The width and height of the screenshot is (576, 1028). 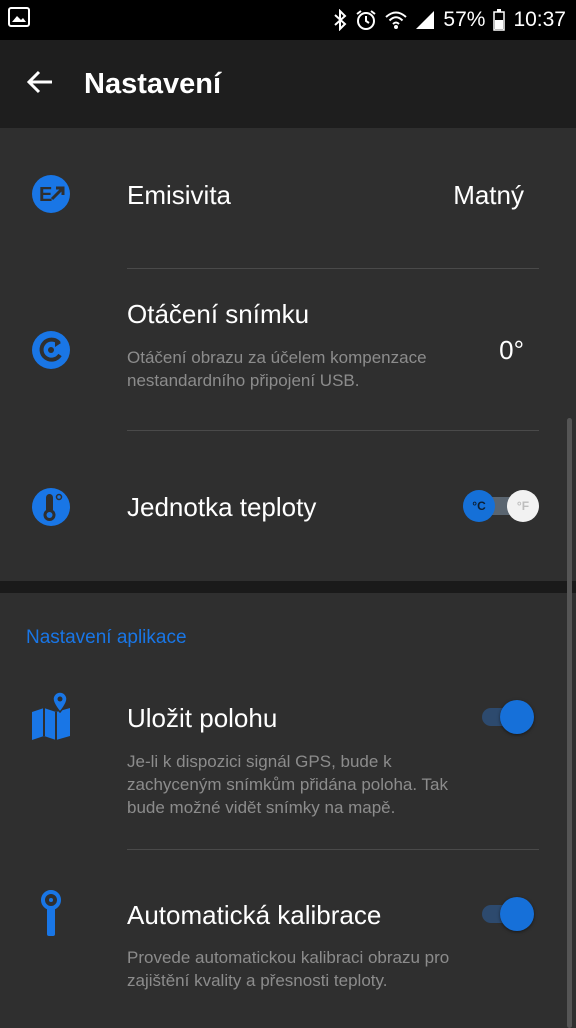 I want to click on emissivity-value: Matný, so click(x=488, y=195).